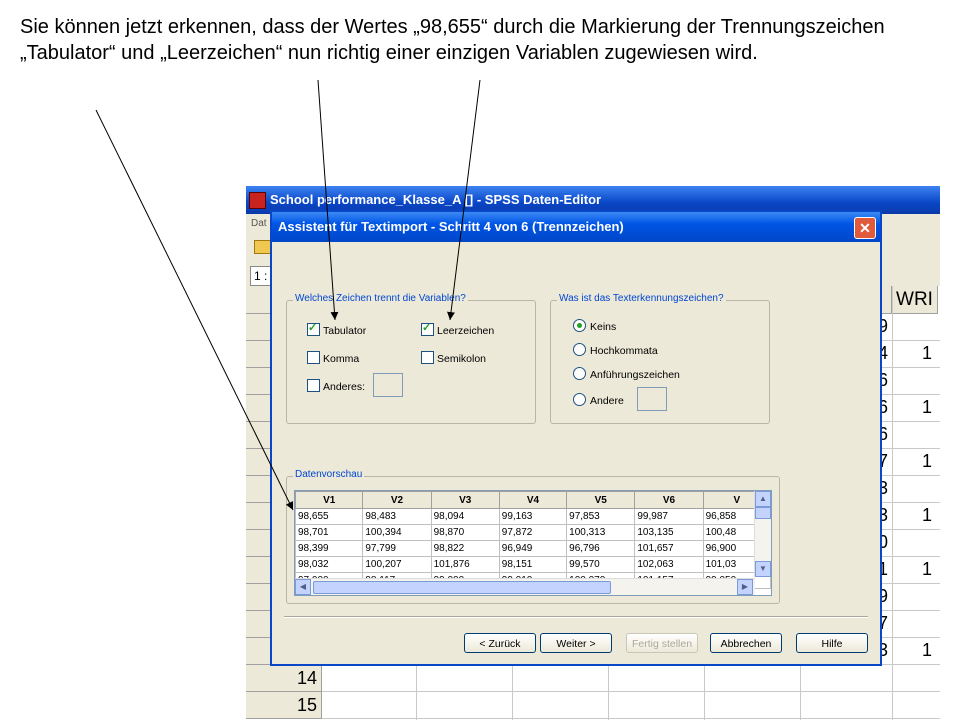 Image resolution: width=960 pixels, height=720 pixels. I want to click on preview-cell: 97,853, so click(601, 516).